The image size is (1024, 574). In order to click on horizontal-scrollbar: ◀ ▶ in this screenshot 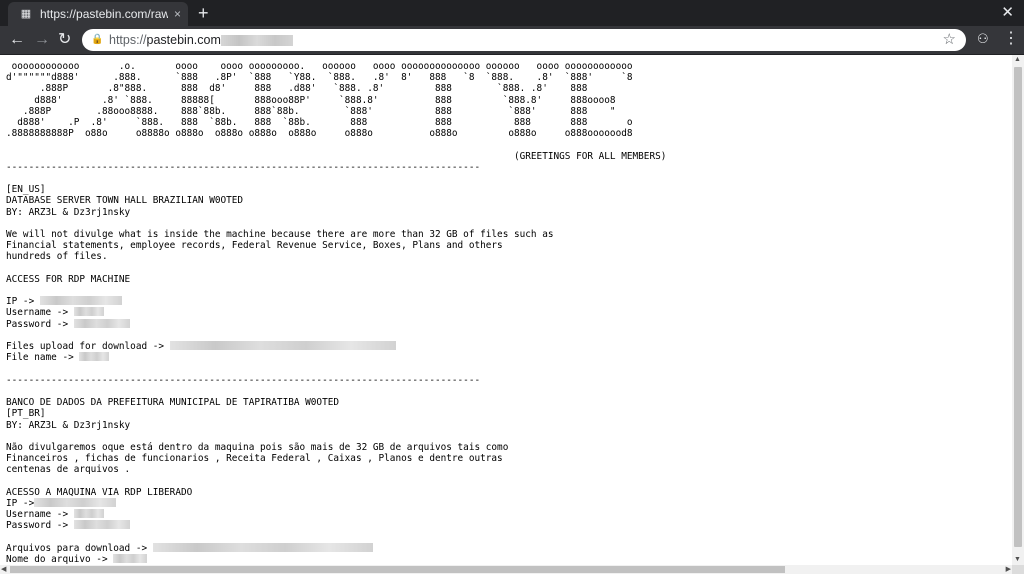, I will do `click(506, 569)`.